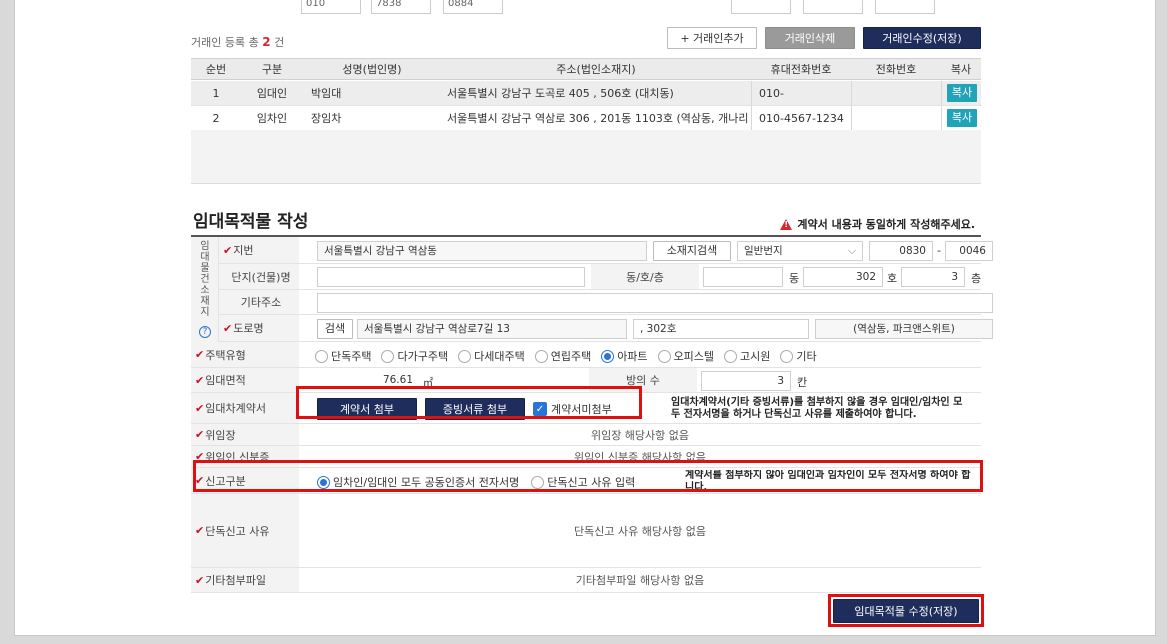  Describe the element at coordinates (600, 277) in the screenshot. I see `row-complex: 단지(건물)명 동/호/층 동 302 호 3 층` at that location.